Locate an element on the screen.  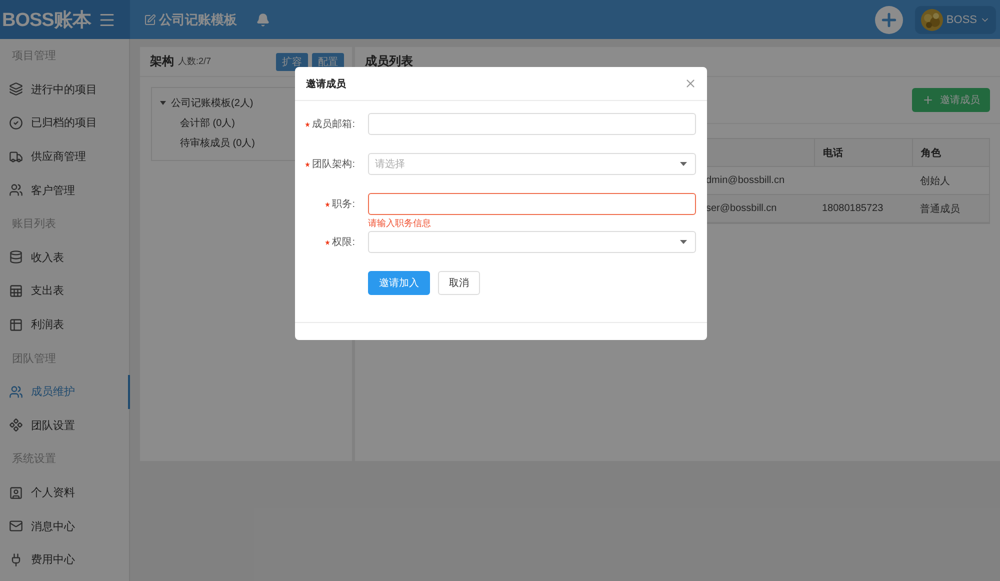
sheet-icon is located at coordinates (16, 291).